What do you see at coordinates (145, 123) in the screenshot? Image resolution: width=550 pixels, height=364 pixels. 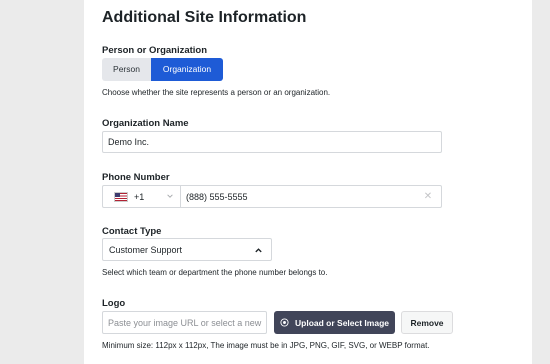 I see `org-name-label: Organization Name` at bounding box center [145, 123].